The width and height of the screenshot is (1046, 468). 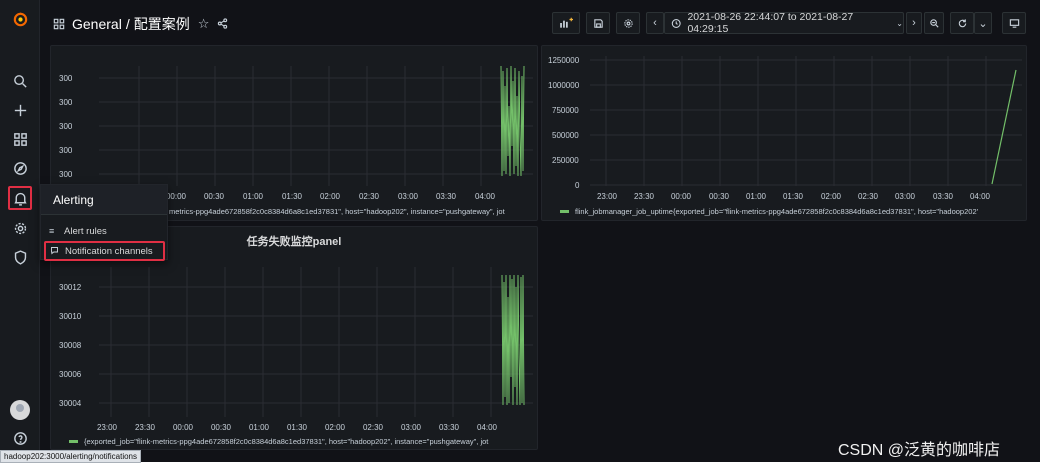 I want to click on menu-item-alert-rules: ≡ Alert rules, so click(x=104, y=231).